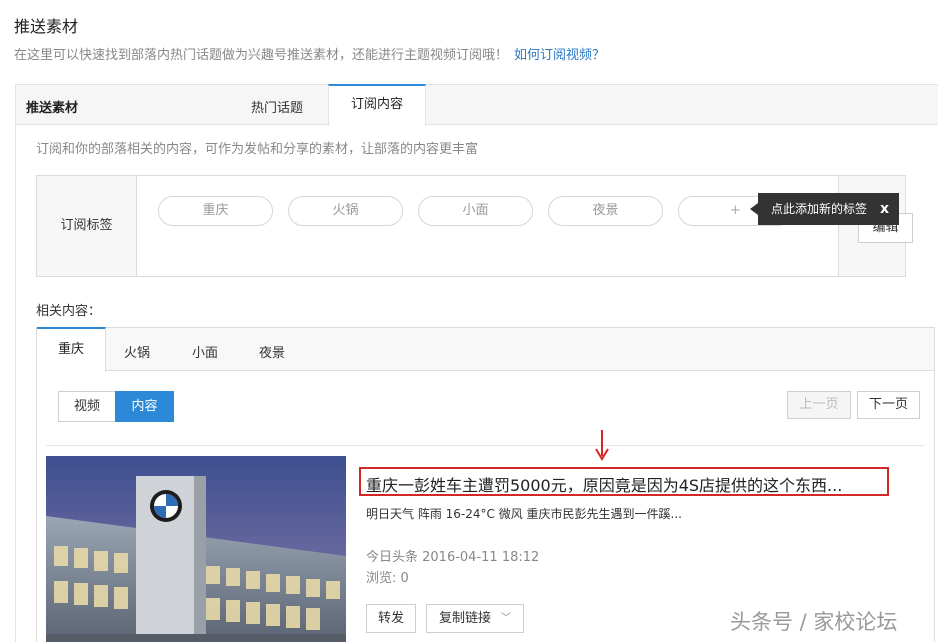 The height and width of the screenshot is (642, 938). What do you see at coordinates (391, 618) in the screenshot?
I see `forward-button: 转发` at bounding box center [391, 618].